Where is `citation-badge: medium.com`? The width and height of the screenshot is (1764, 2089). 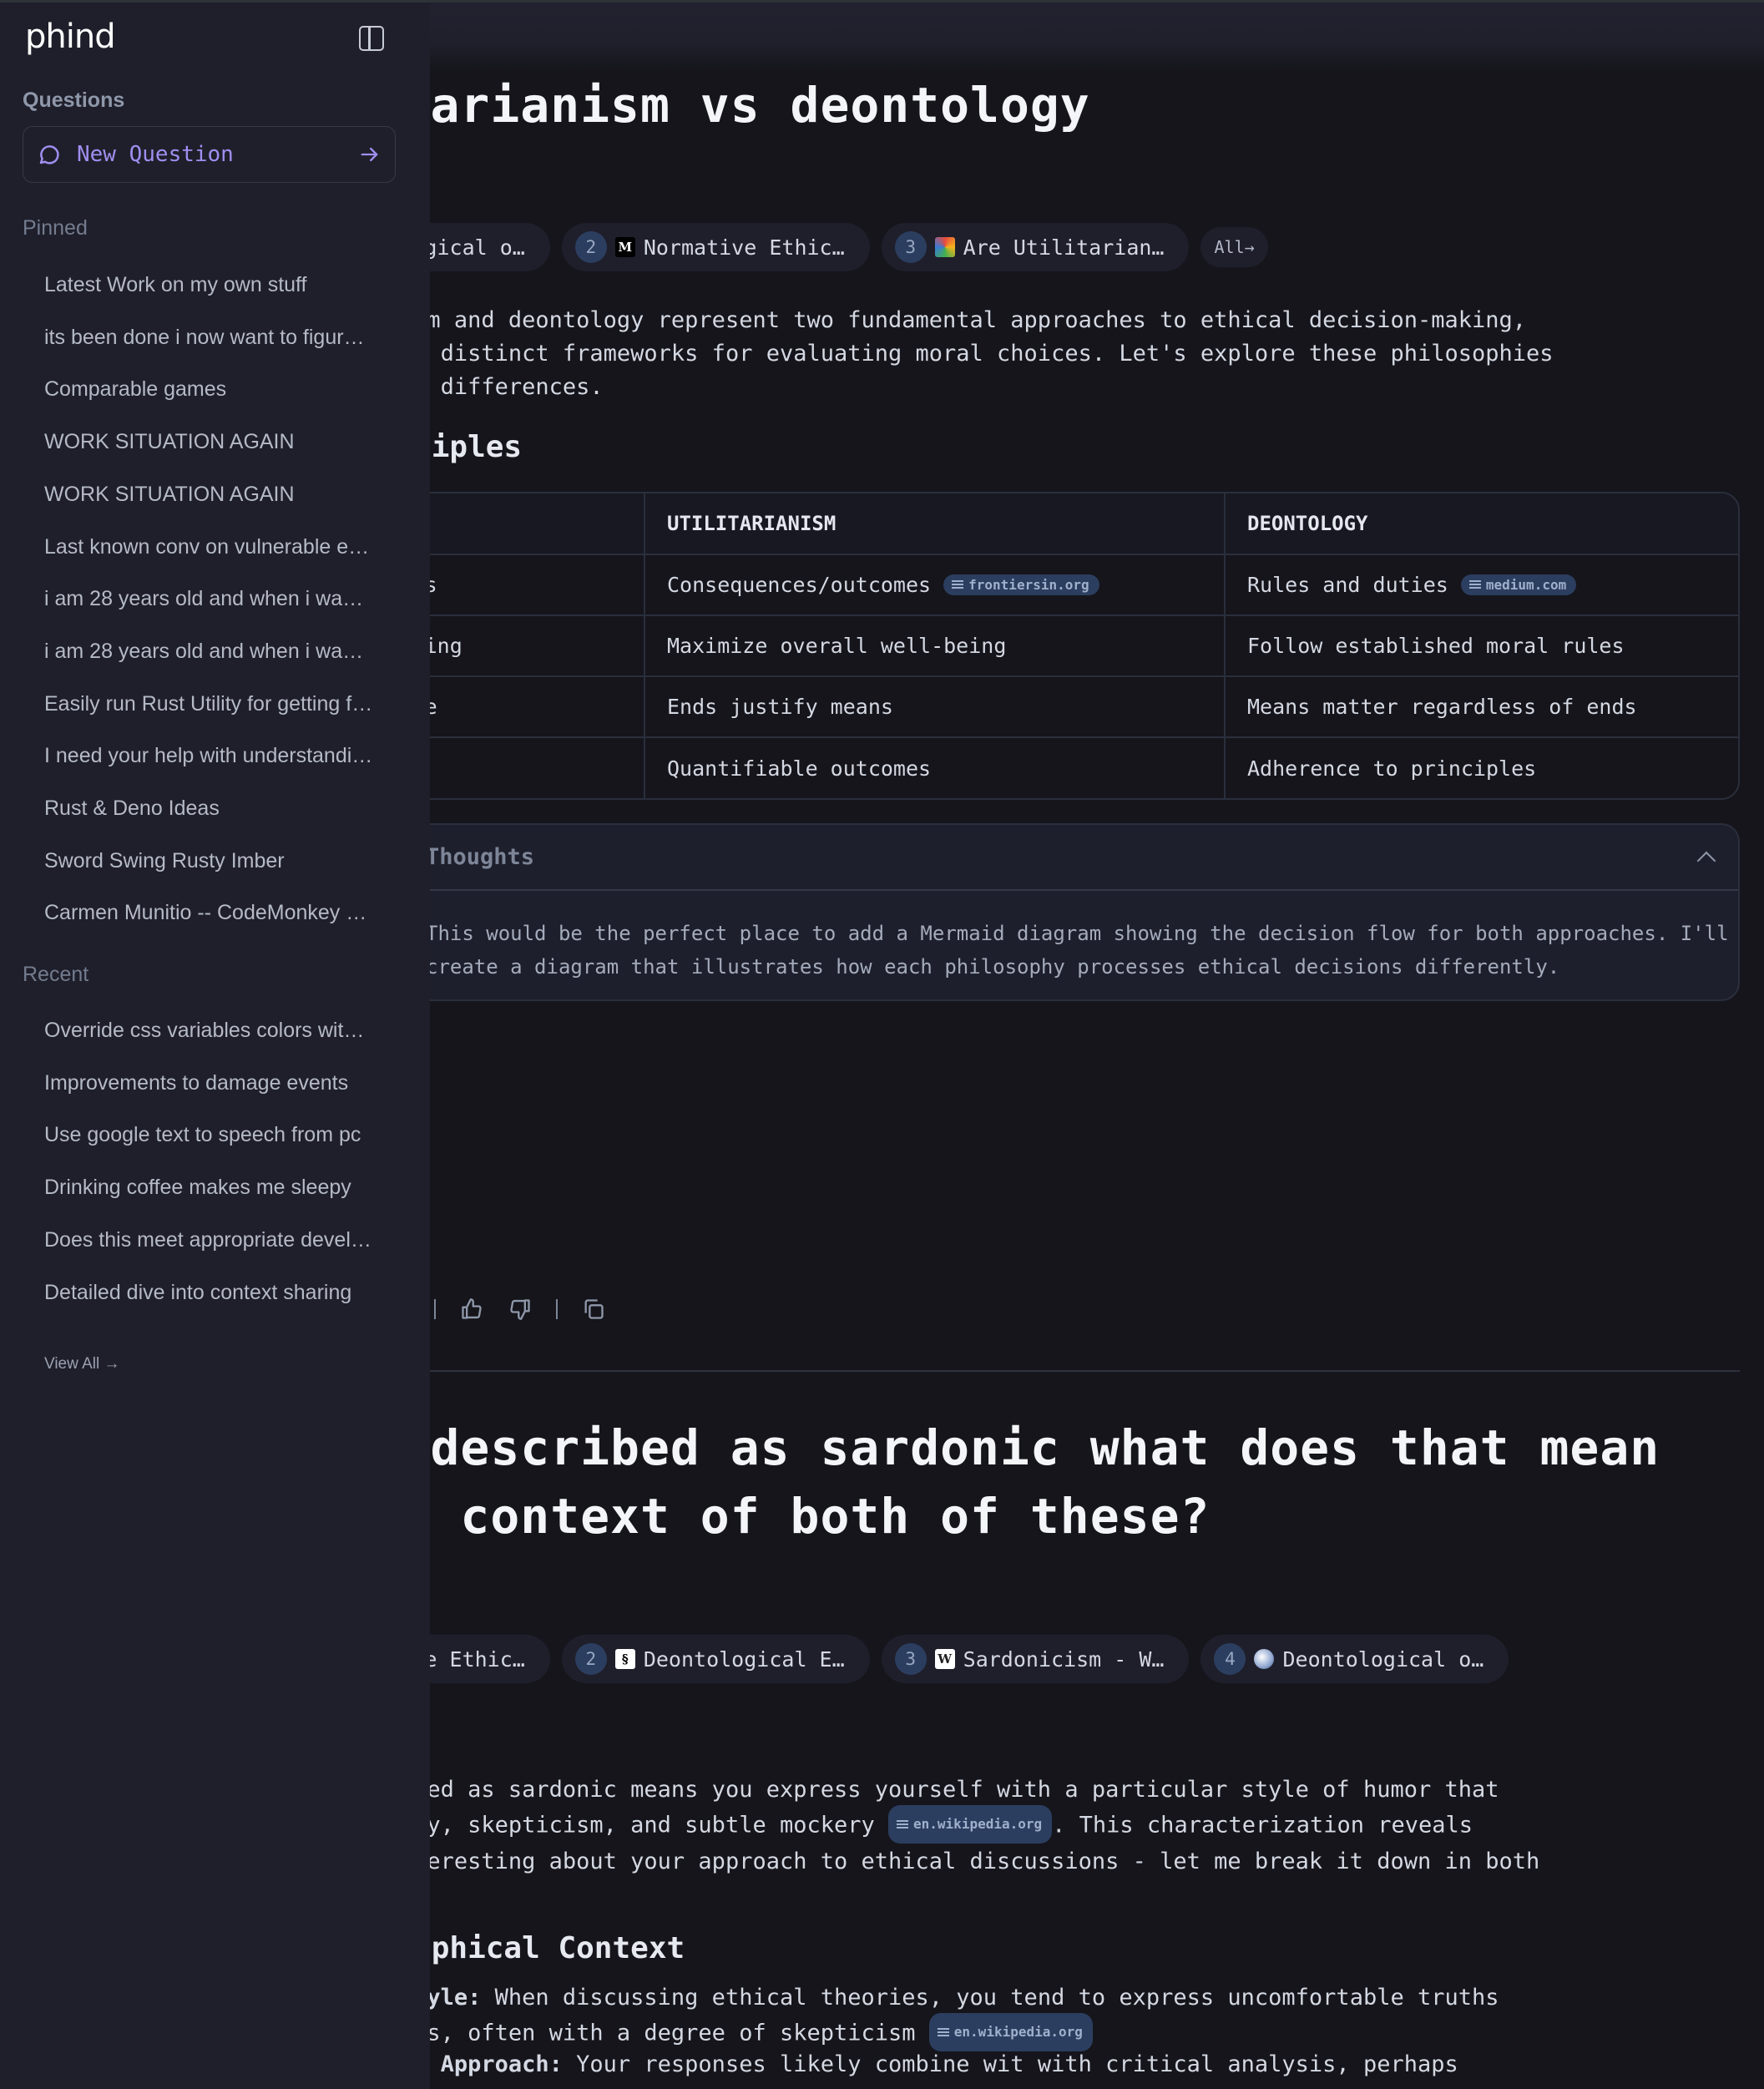
citation-badge: medium.com is located at coordinates (1518, 584).